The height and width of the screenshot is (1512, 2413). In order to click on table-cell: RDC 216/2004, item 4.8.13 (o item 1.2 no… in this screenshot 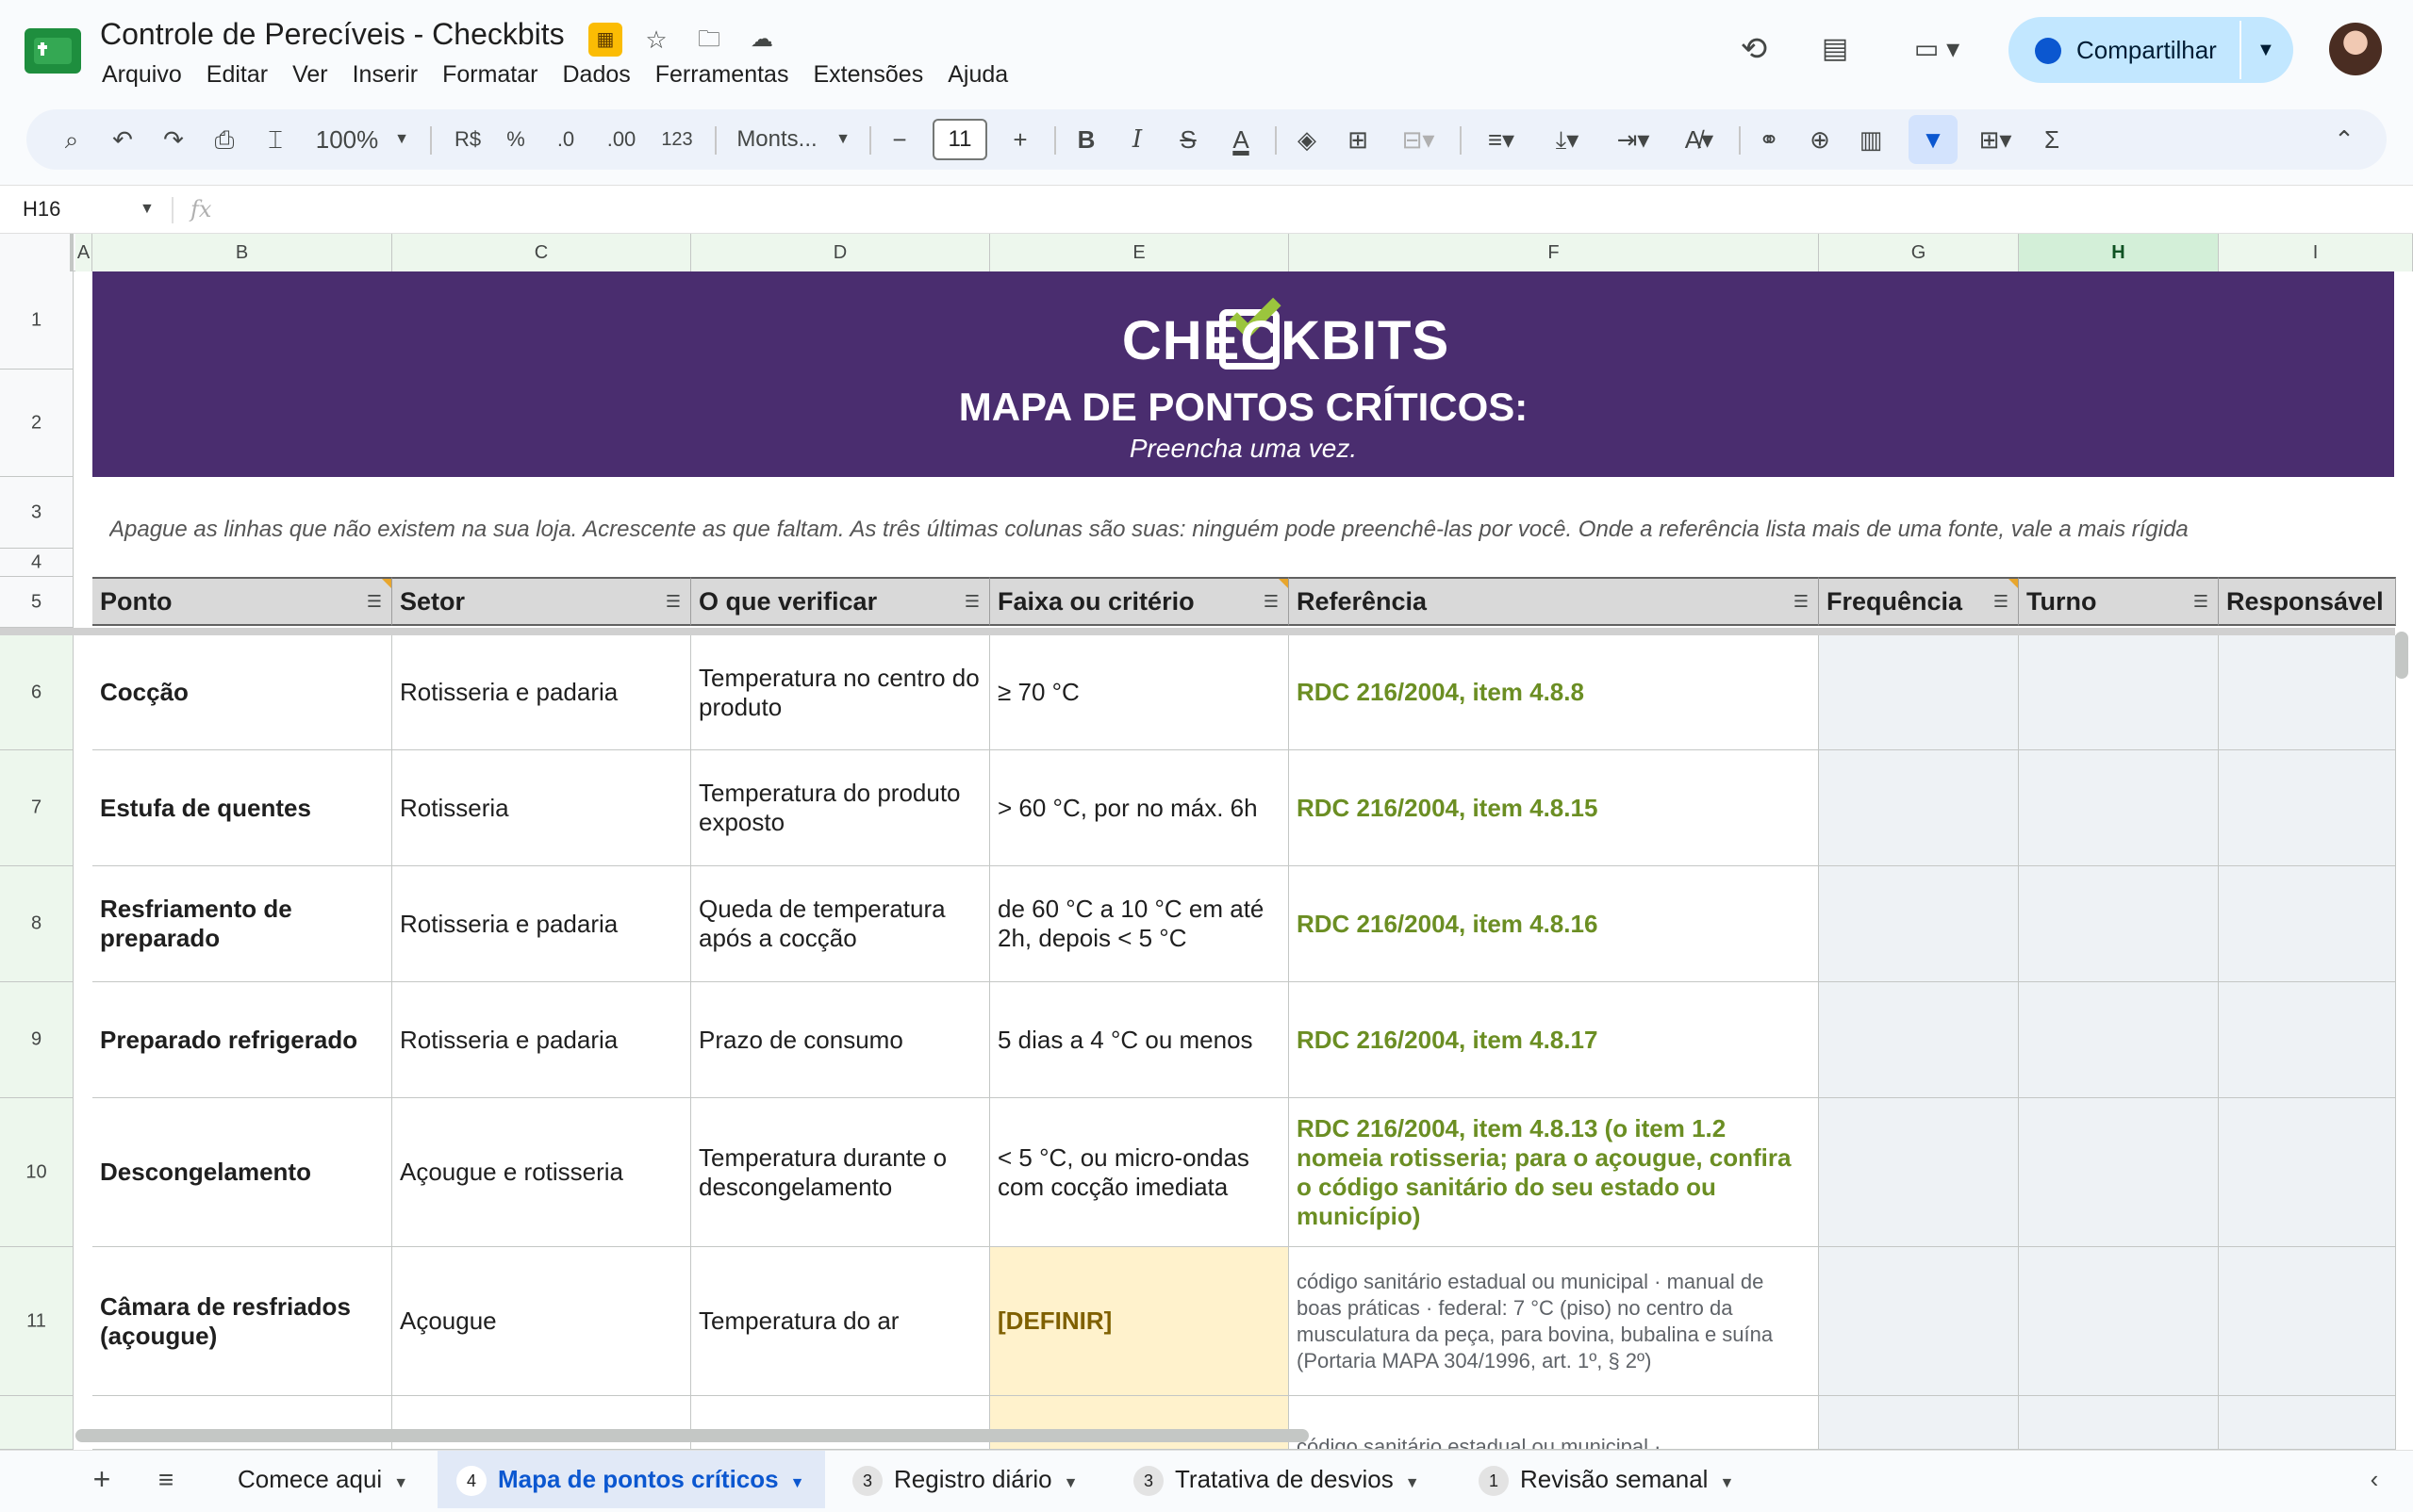, I will do `click(1554, 1172)`.